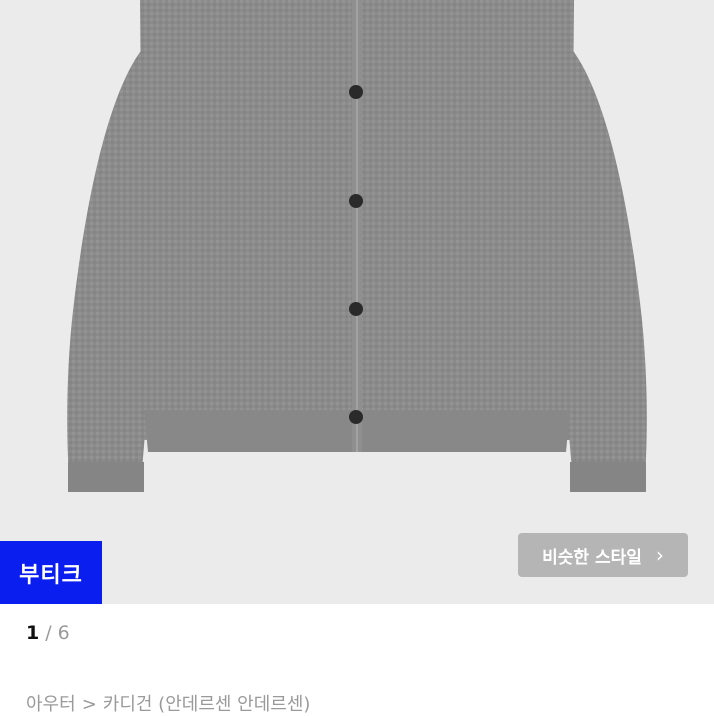  I want to click on image-pager: 1/6, so click(48, 633).